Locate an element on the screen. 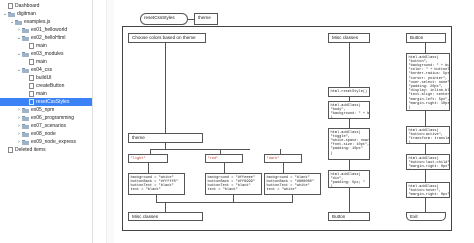  code-line: "padding: 10px" is located at coordinates (346, 149).